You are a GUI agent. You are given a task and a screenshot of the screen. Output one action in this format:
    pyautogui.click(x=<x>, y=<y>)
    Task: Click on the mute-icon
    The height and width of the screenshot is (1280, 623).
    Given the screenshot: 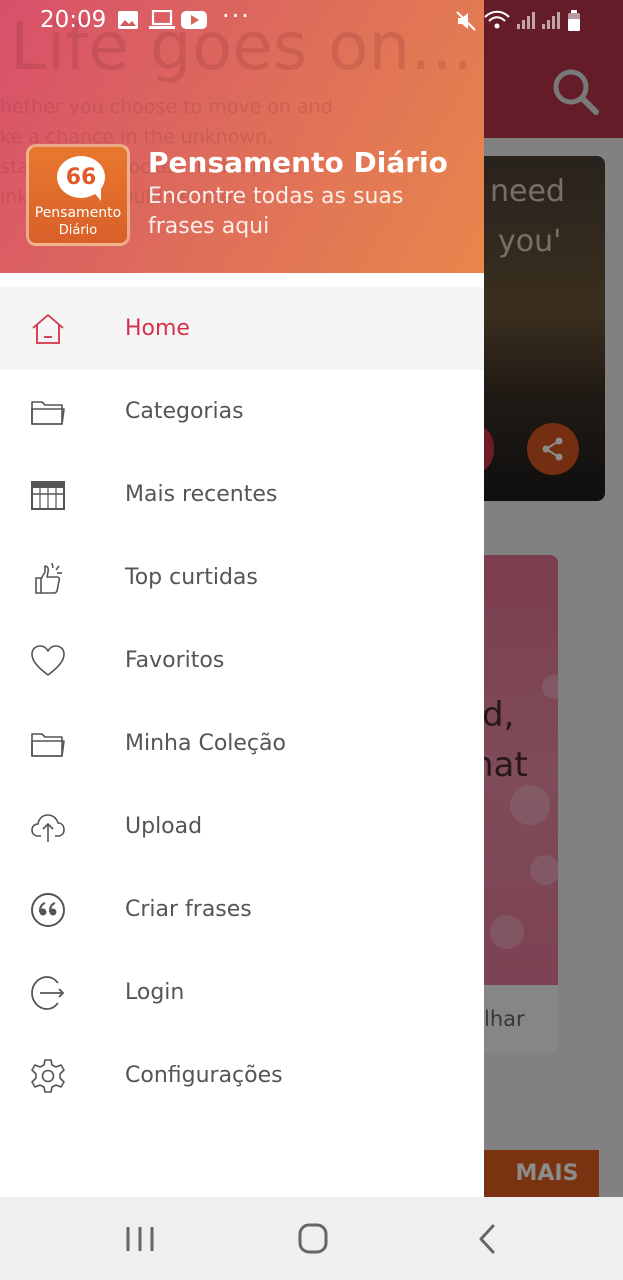 What is the action you would take?
    pyautogui.click(x=466, y=21)
    